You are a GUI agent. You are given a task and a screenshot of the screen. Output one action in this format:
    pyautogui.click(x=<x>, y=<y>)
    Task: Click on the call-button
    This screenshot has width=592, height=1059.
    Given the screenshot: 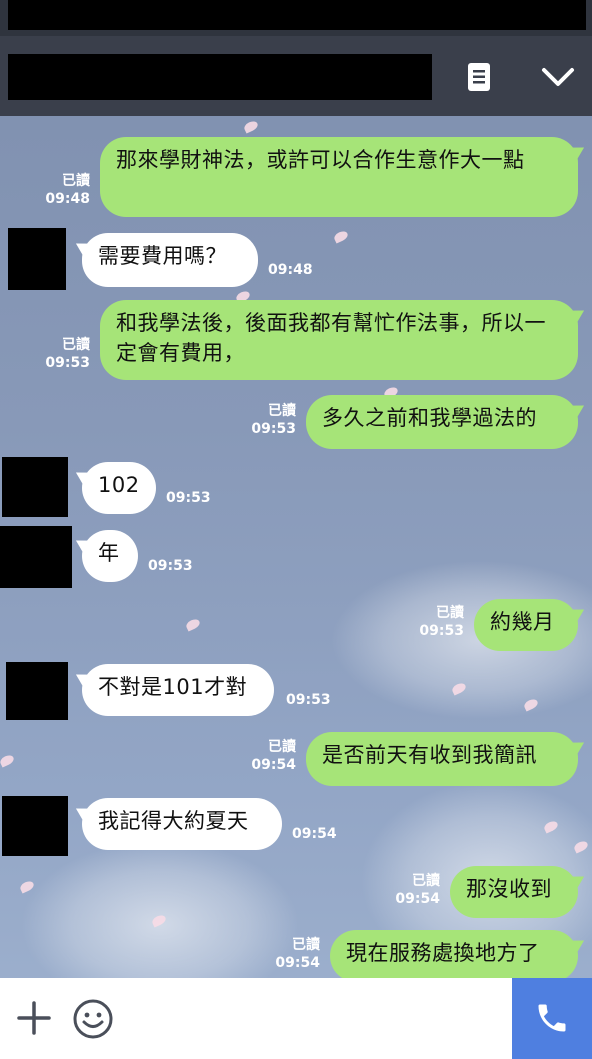 What is the action you would take?
    pyautogui.click(x=552, y=1018)
    